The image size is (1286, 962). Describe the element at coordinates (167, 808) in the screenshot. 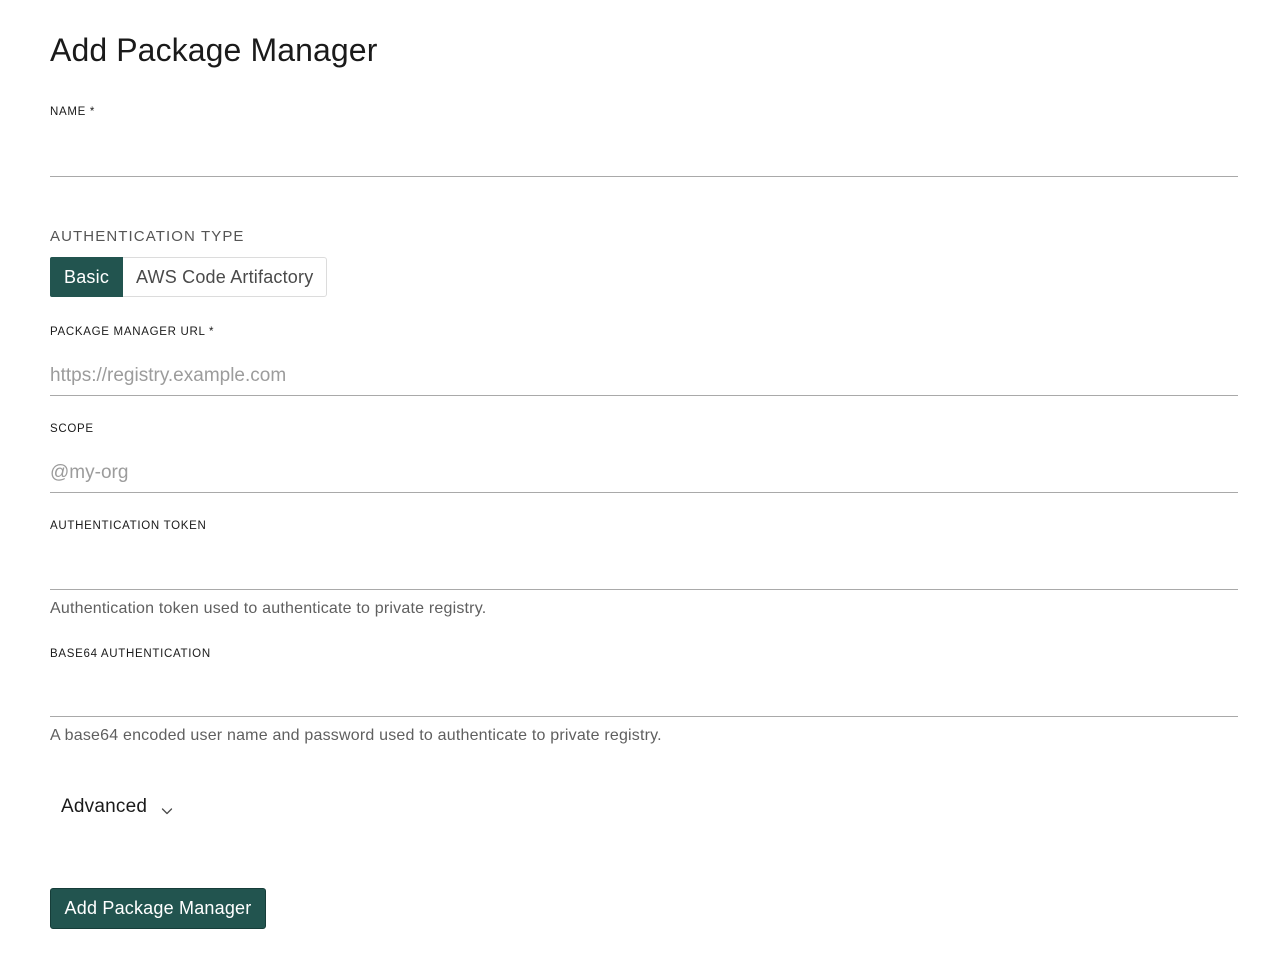

I see `chevron-down-icon` at that location.